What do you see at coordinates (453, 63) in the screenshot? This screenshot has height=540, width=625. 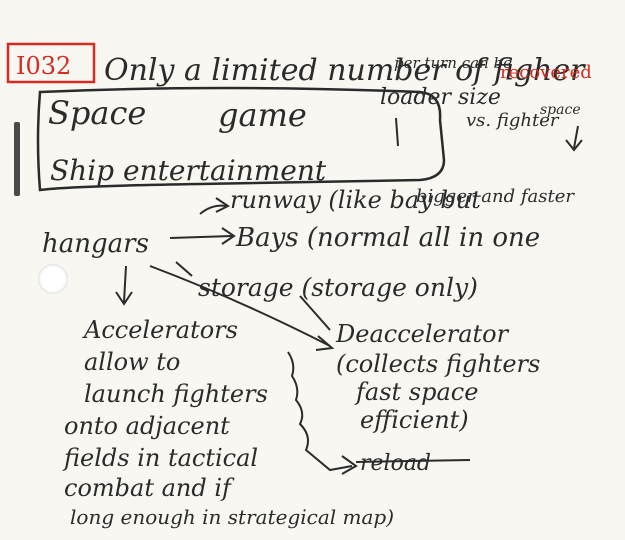 I see `per-turn-note: per turn can be` at bounding box center [453, 63].